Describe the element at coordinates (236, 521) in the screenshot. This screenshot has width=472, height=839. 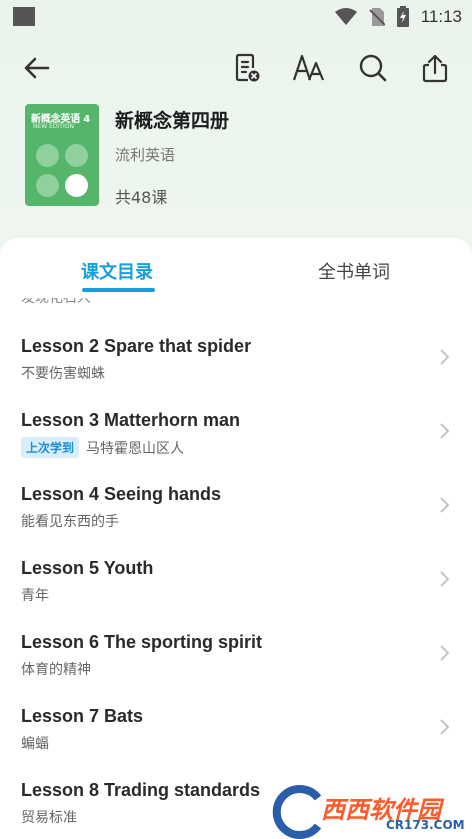
I see `list-item: Lesson 4 Seeing hands 能看见东西的手` at that location.